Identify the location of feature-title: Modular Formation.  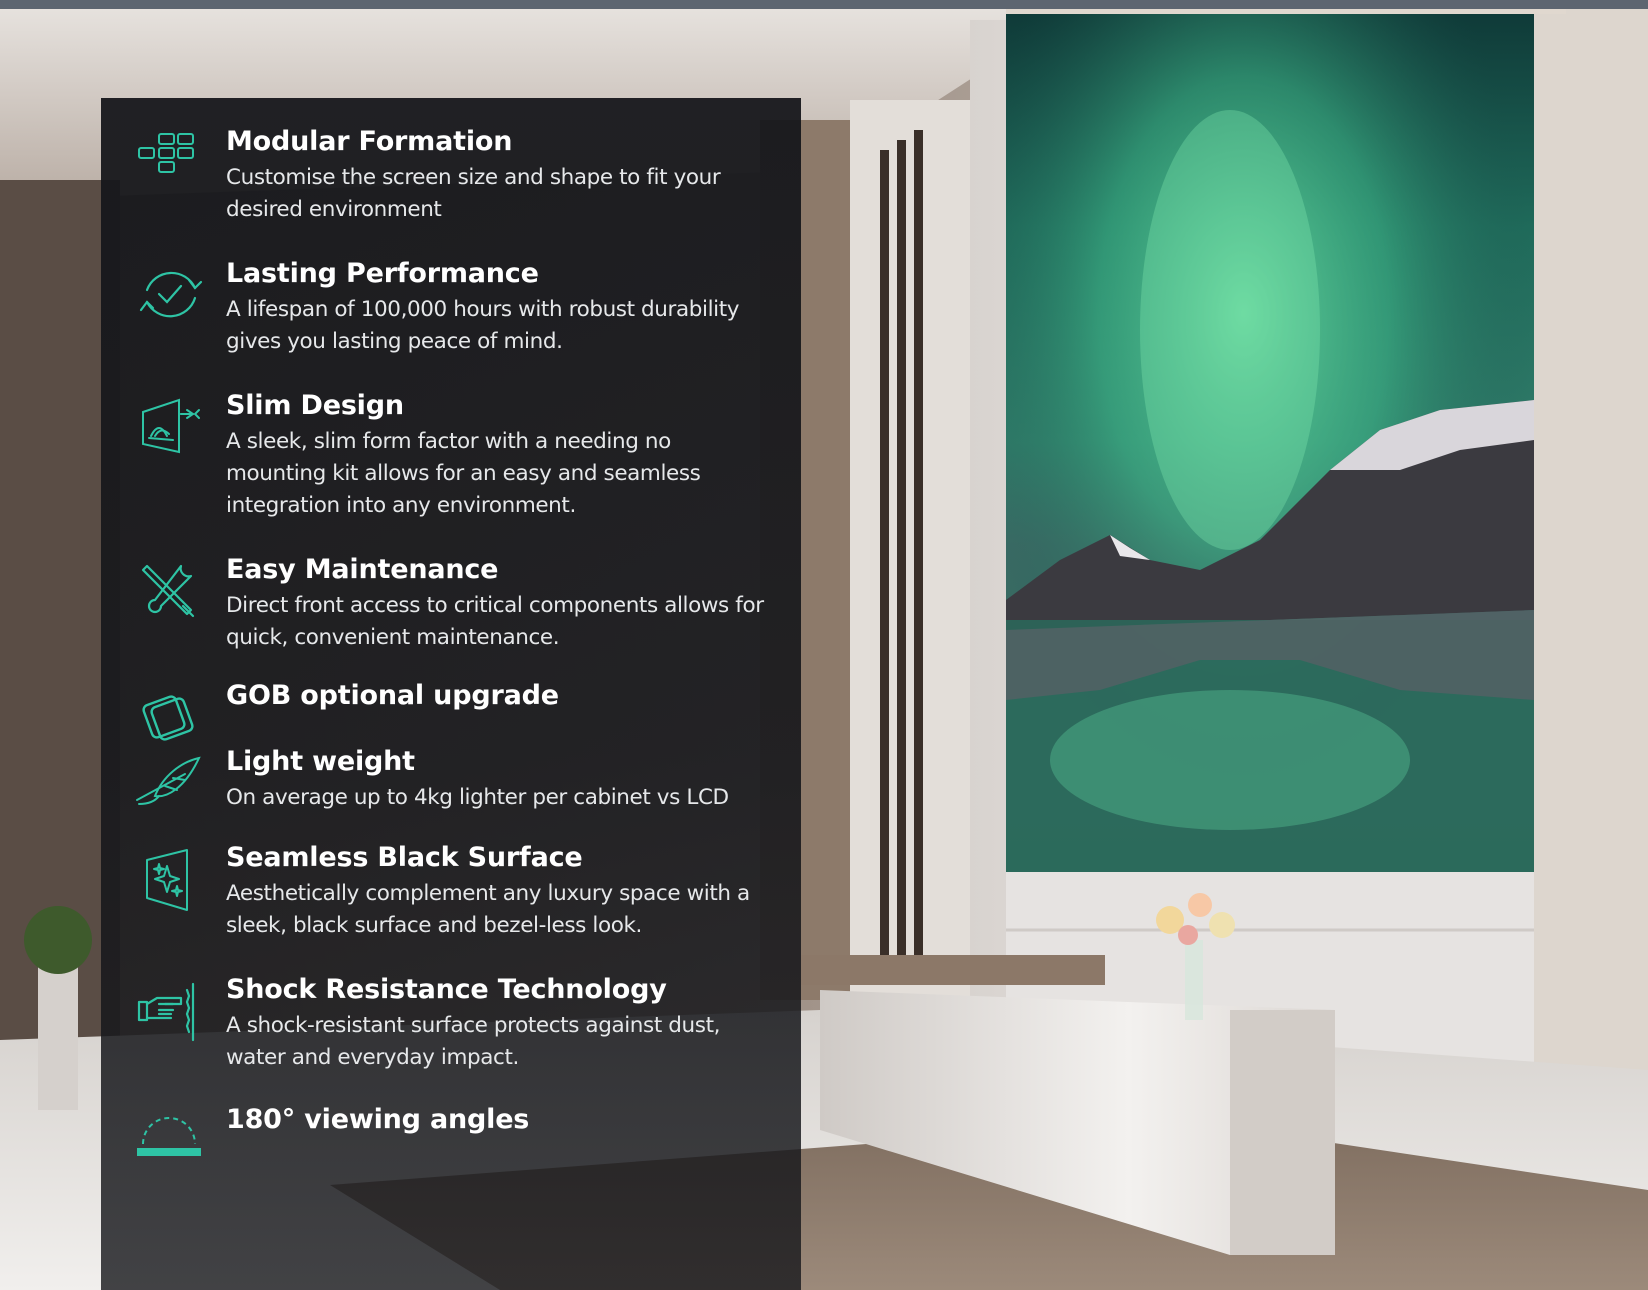
(369, 141).